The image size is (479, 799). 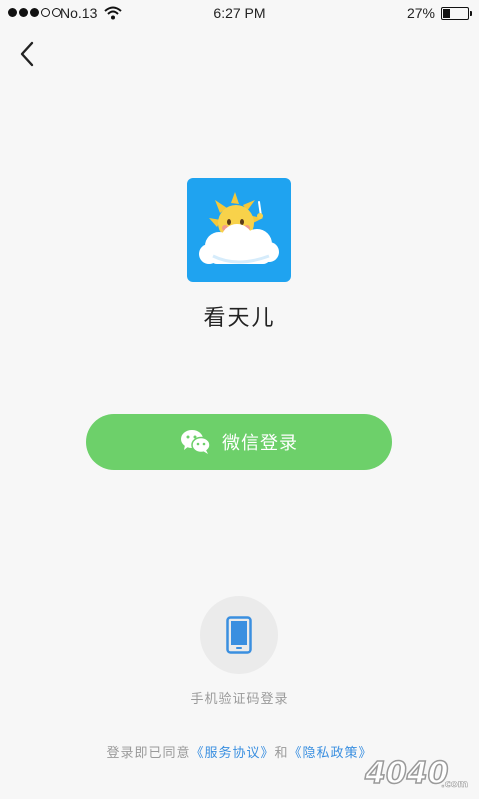 I want to click on watermark-logo: 4040 .com, so click(x=415, y=773).